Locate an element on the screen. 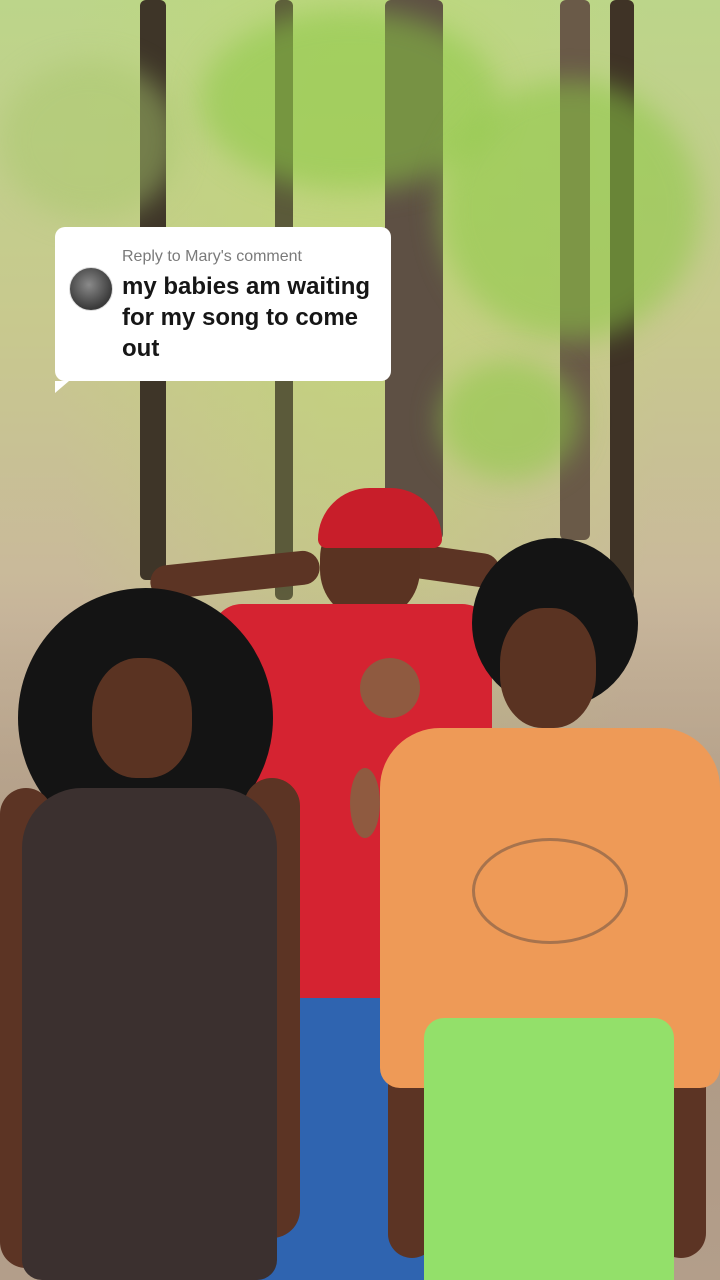 The height and width of the screenshot is (1280, 720). basketball-hoop-print is located at coordinates (550, 891).